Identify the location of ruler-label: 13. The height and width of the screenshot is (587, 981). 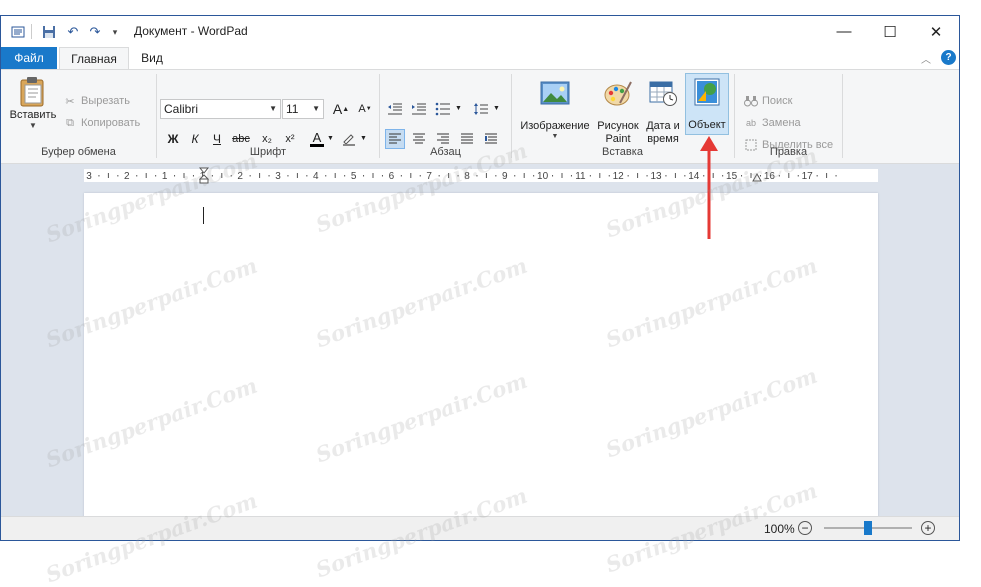
(656, 176).